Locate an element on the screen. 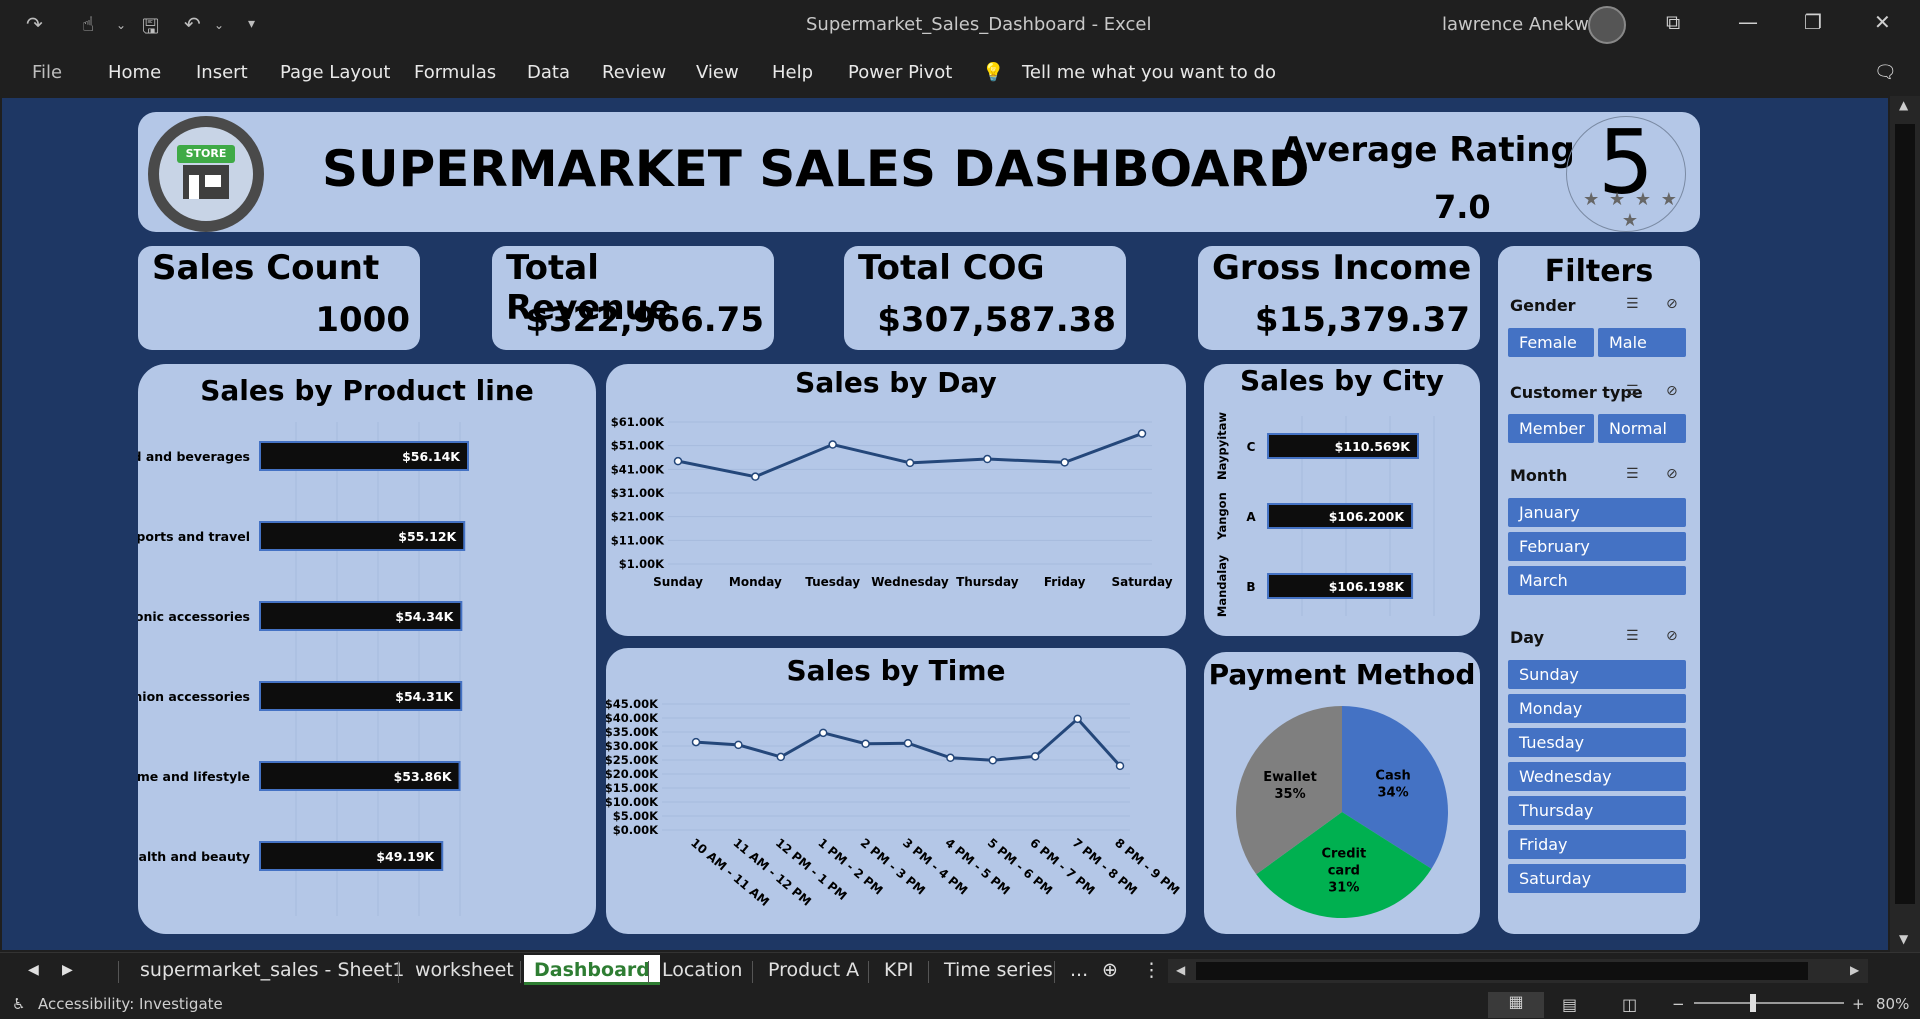 The width and height of the screenshot is (1920, 1019). slicer-month-march: March is located at coordinates (1597, 580).